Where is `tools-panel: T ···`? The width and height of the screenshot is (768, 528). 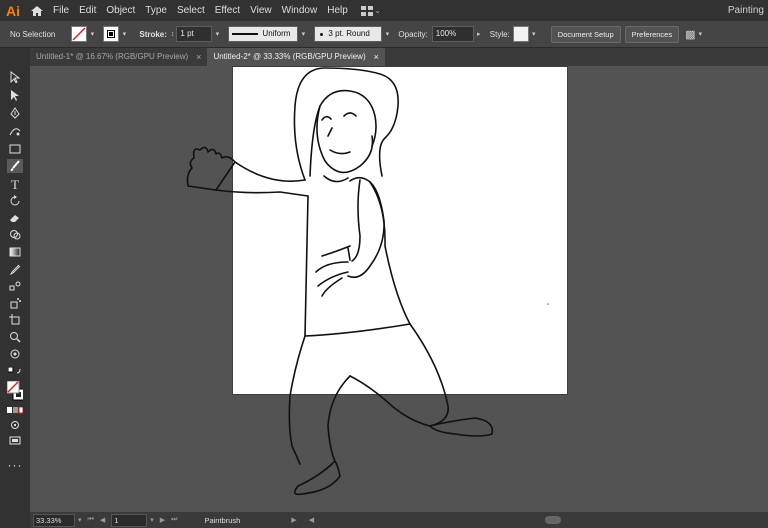 tools-panel: T ··· is located at coordinates (15, 284).